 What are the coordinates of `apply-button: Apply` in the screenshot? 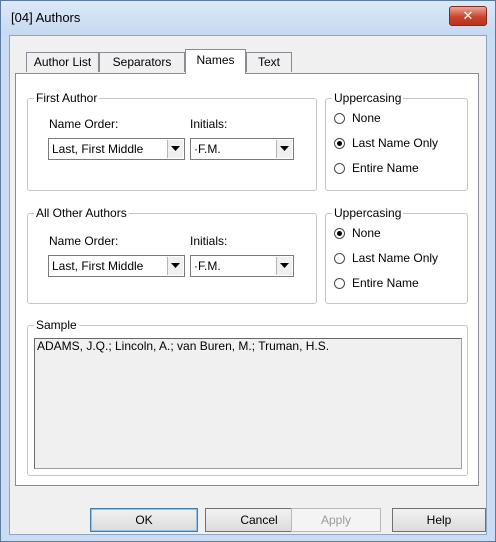 It's located at (336, 520).